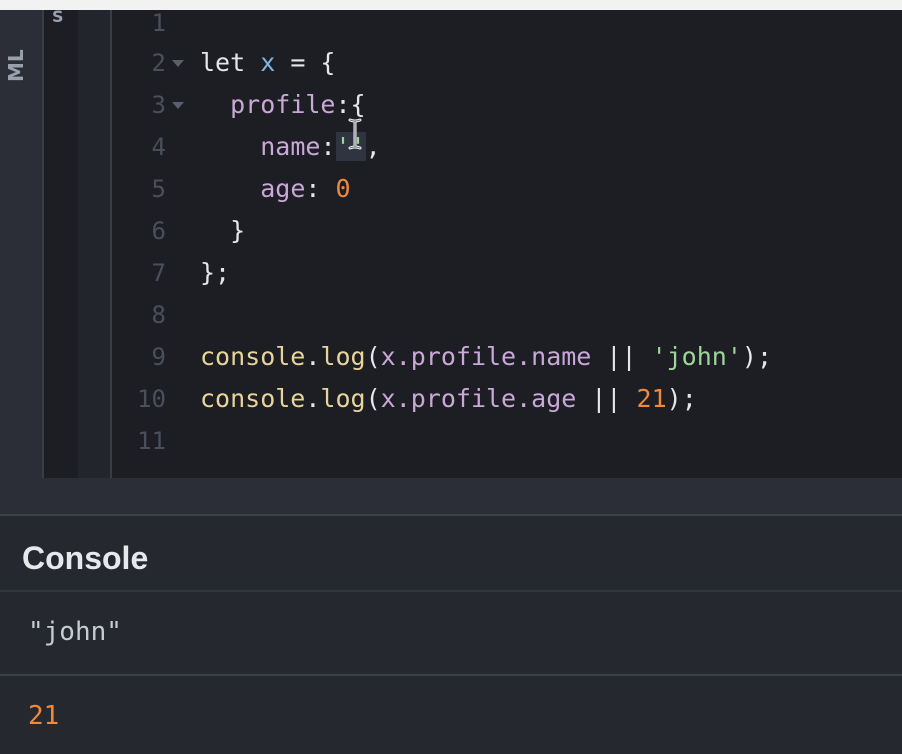 This screenshot has height=754, width=902. I want to click on panel-divider, so click(43, 244).